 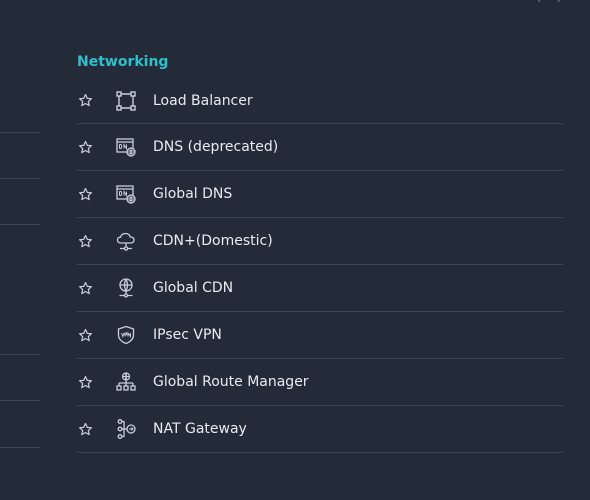 I want to click on global-cdn-icon, so click(x=126, y=288).